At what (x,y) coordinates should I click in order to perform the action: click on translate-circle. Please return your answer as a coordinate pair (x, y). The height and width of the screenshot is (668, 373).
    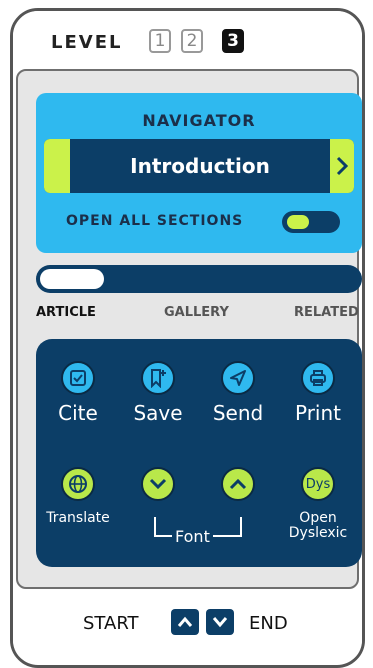
    Looking at the image, I should click on (78, 484).